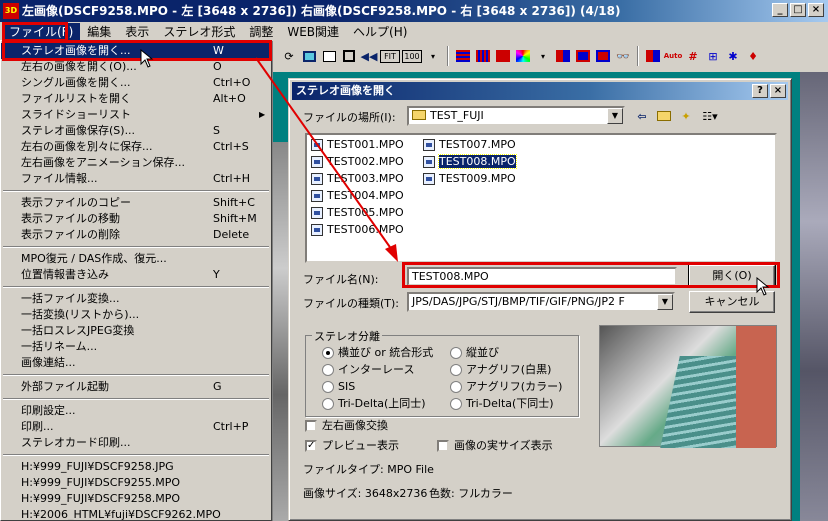 The height and width of the screenshot is (521, 828). What do you see at coordinates (540, 91) in the screenshot?
I see `dialog-titlebar: ステレオ画像を開く ? ×` at bounding box center [540, 91].